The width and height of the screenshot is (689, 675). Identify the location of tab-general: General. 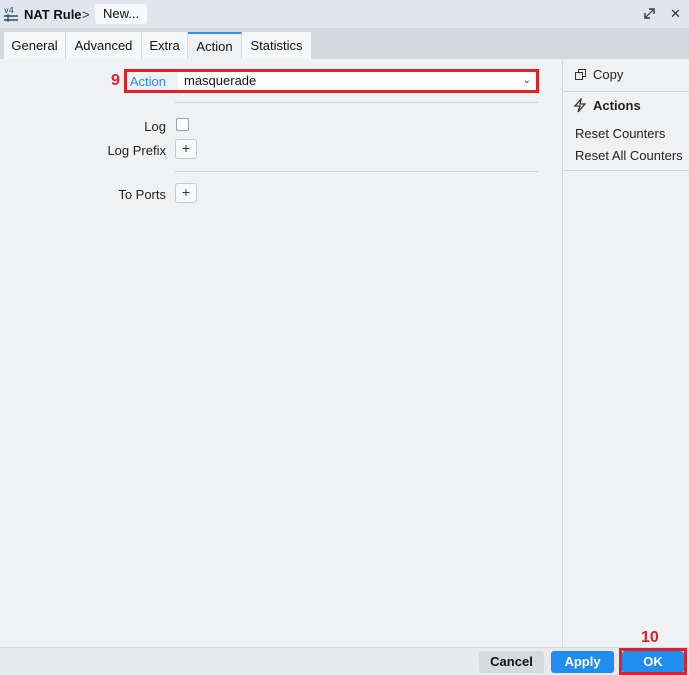
(35, 45).